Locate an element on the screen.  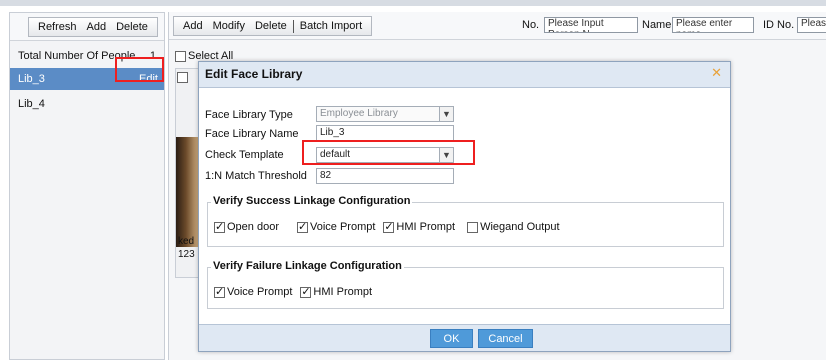
select-all-checkbox is located at coordinates (180, 56).